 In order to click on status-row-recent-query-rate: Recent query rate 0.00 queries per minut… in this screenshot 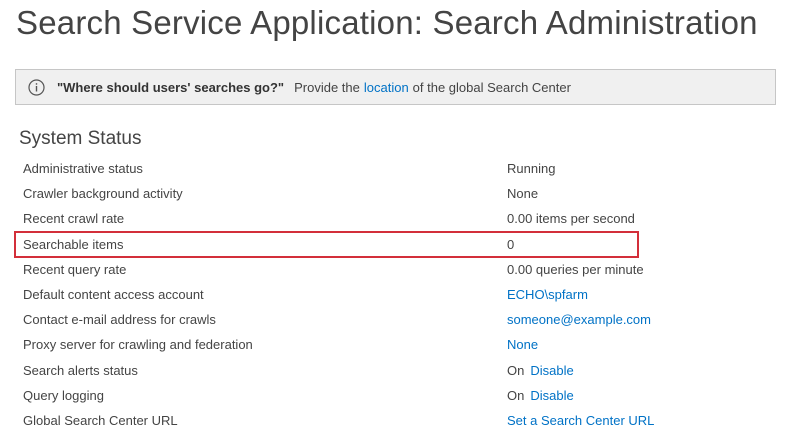, I will do `click(353, 269)`.